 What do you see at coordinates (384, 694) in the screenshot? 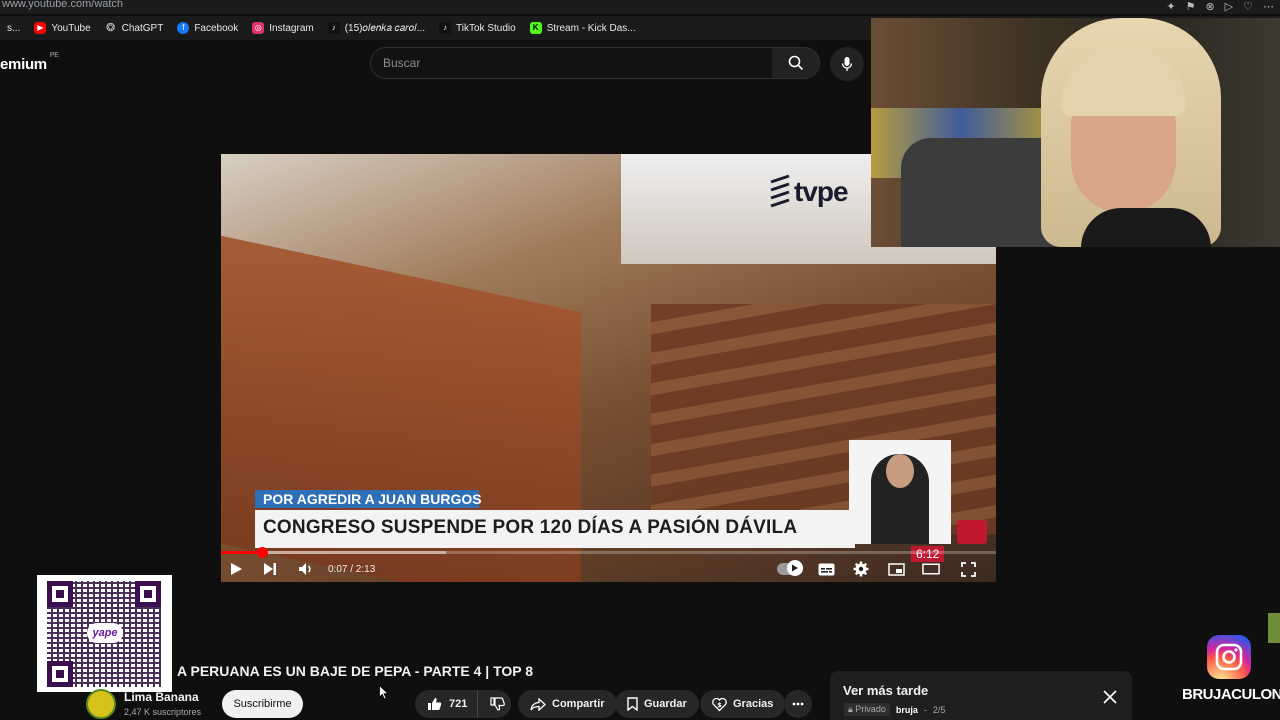
I see `mouse-cursor-icon` at bounding box center [384, 694].